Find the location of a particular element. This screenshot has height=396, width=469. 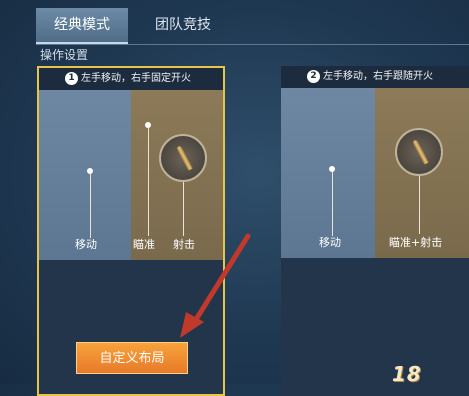

watermark-logo: 18 is located at coordinates (407, 374).